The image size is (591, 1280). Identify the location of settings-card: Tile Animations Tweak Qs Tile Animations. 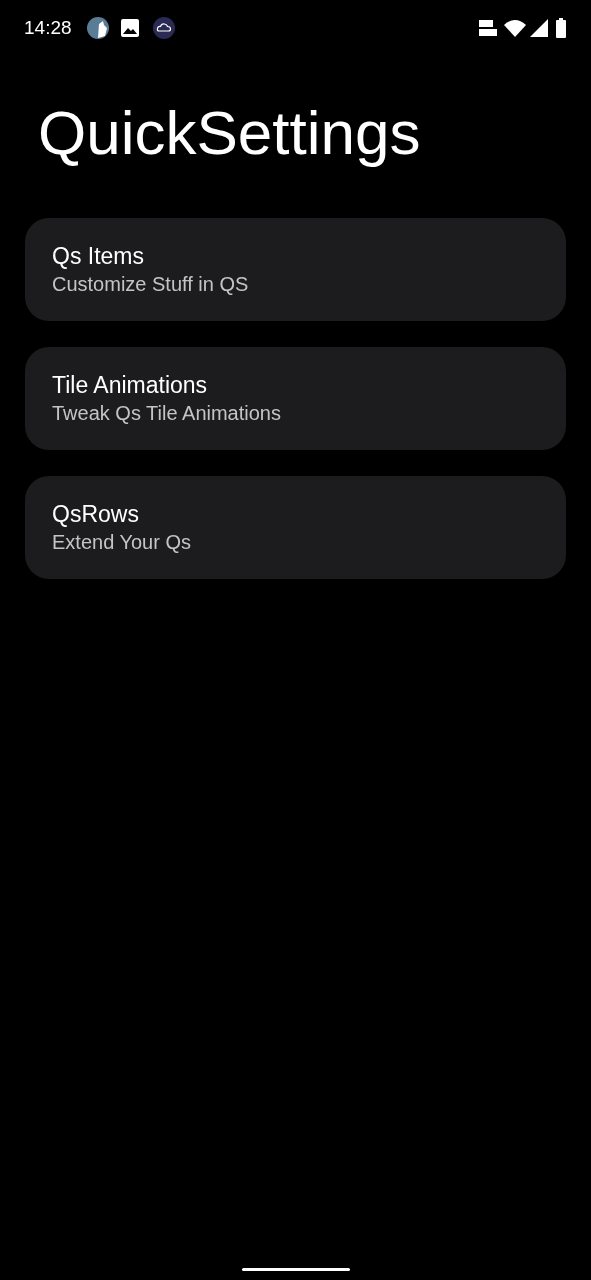
(295, 398).